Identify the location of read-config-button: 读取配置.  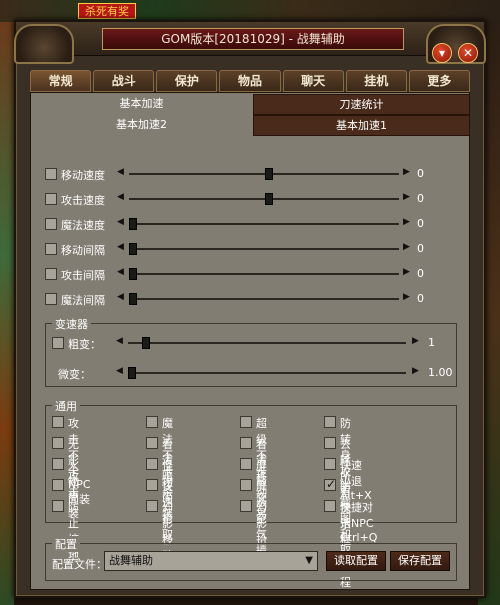
(356, 561).